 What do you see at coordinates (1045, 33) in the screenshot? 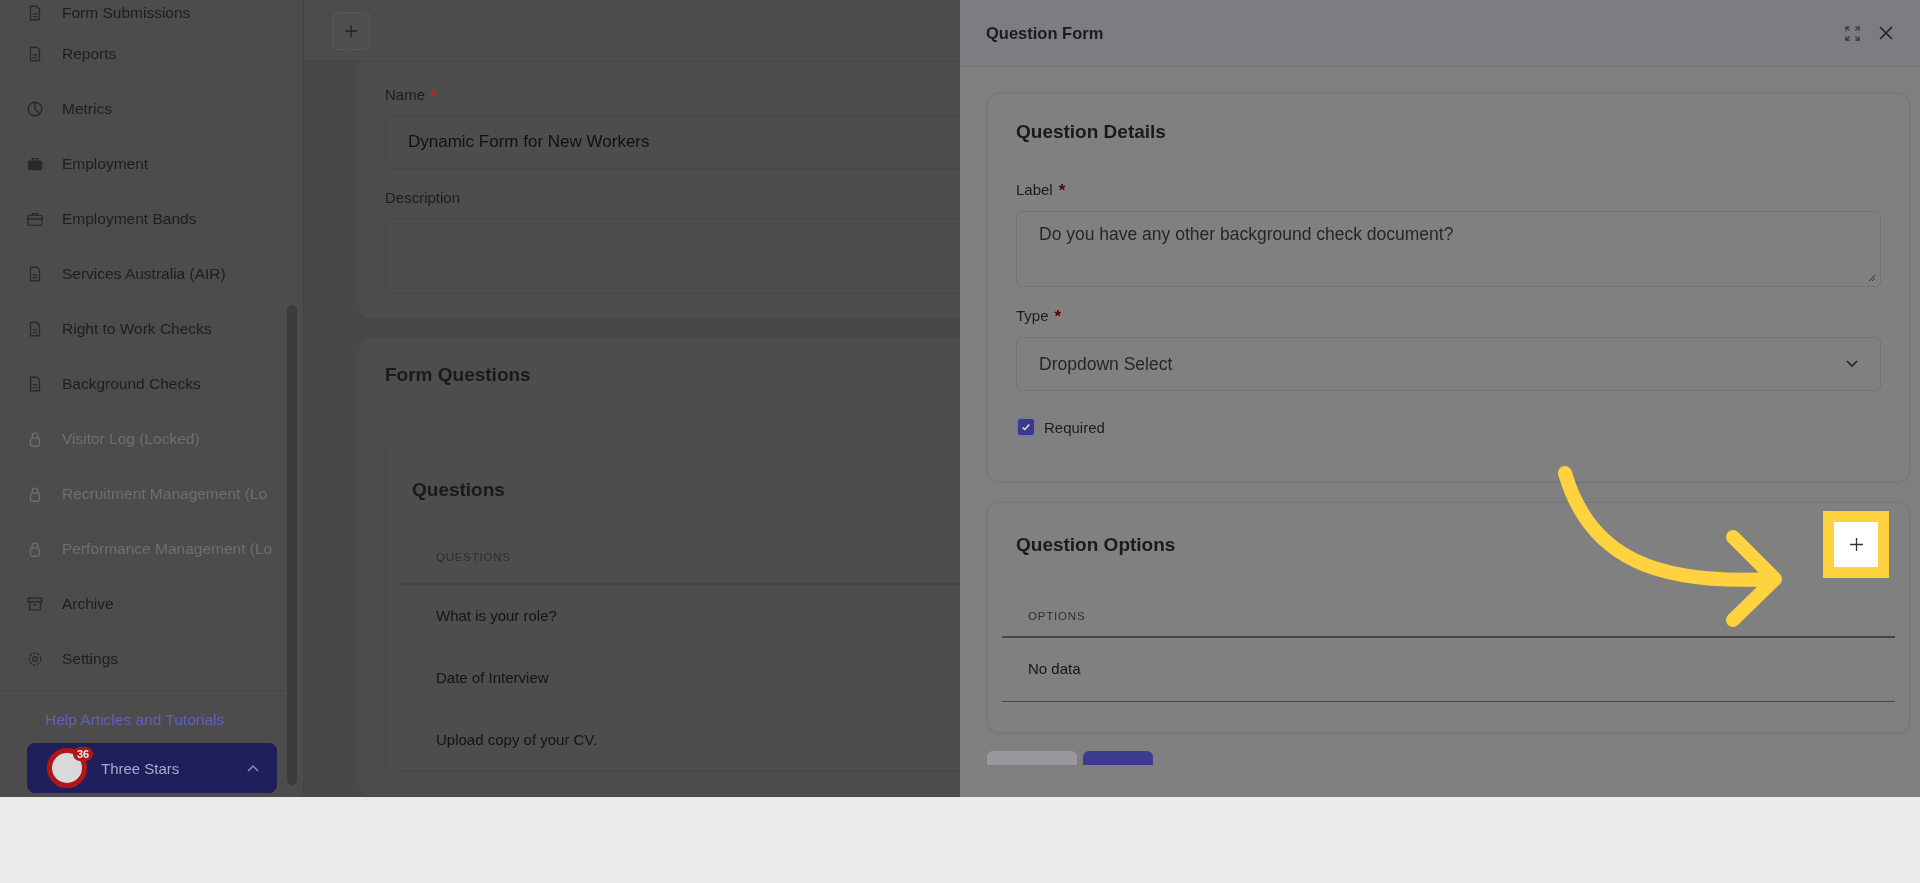
I see `drawer-title: Question Form` at bounding box center [1045, 33].